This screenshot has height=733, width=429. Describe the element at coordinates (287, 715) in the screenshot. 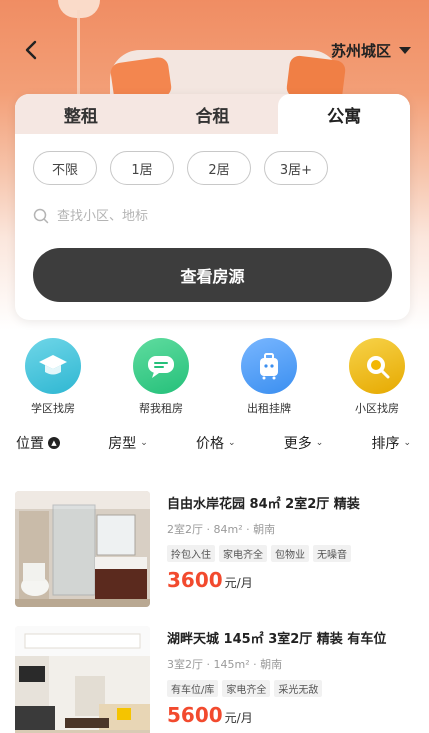

I see `listing-price: 5600 元/月` at that location.